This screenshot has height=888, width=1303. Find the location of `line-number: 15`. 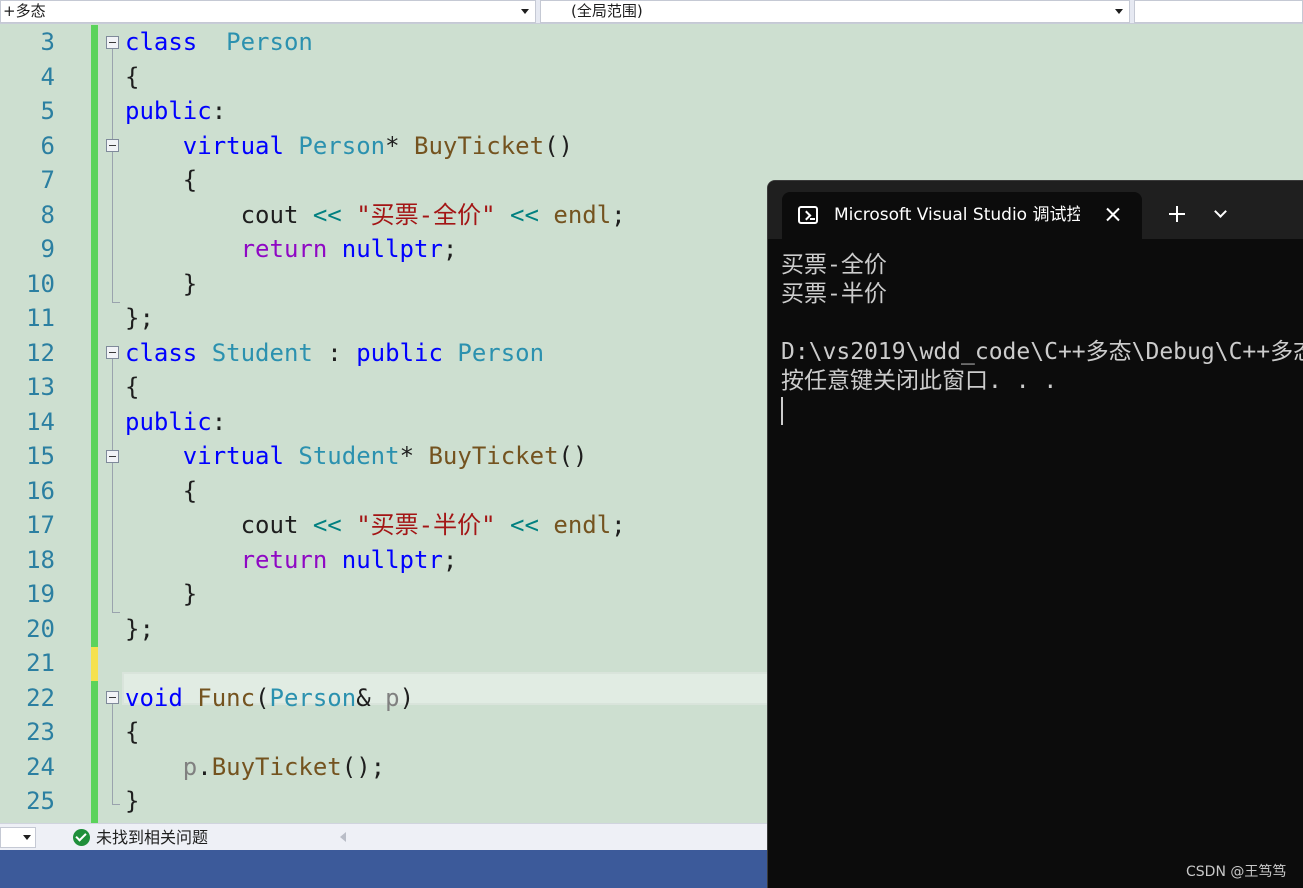

line-number: 15 is located at coordinates (40, 456).